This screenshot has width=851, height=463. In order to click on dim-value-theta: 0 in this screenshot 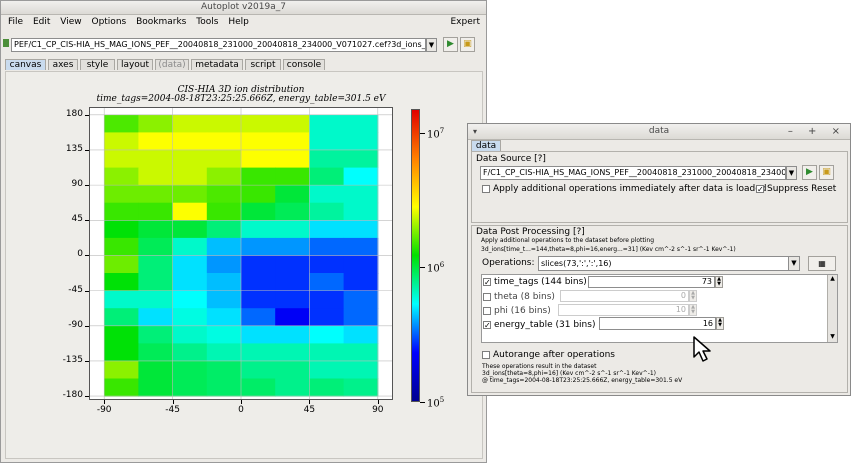, I will do `click(624, 296)`.